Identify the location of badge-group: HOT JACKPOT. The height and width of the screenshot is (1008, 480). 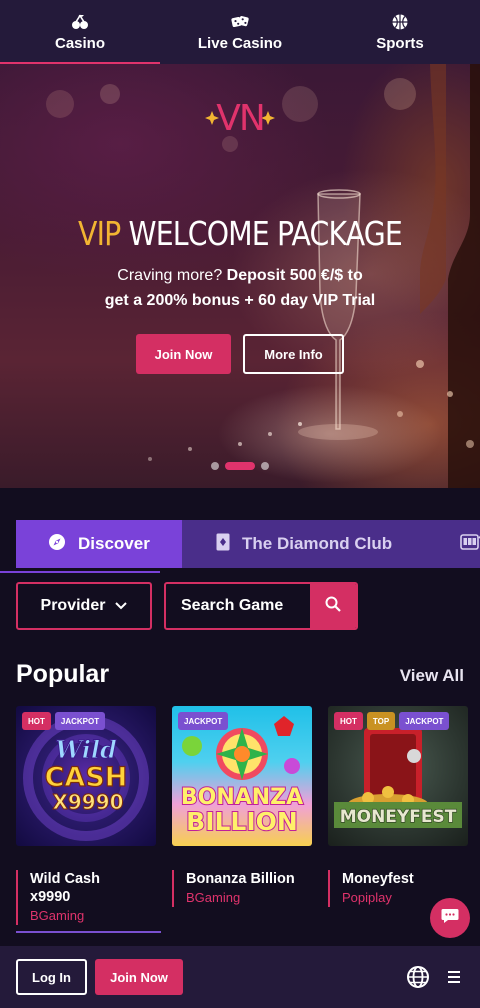
(64, 721).